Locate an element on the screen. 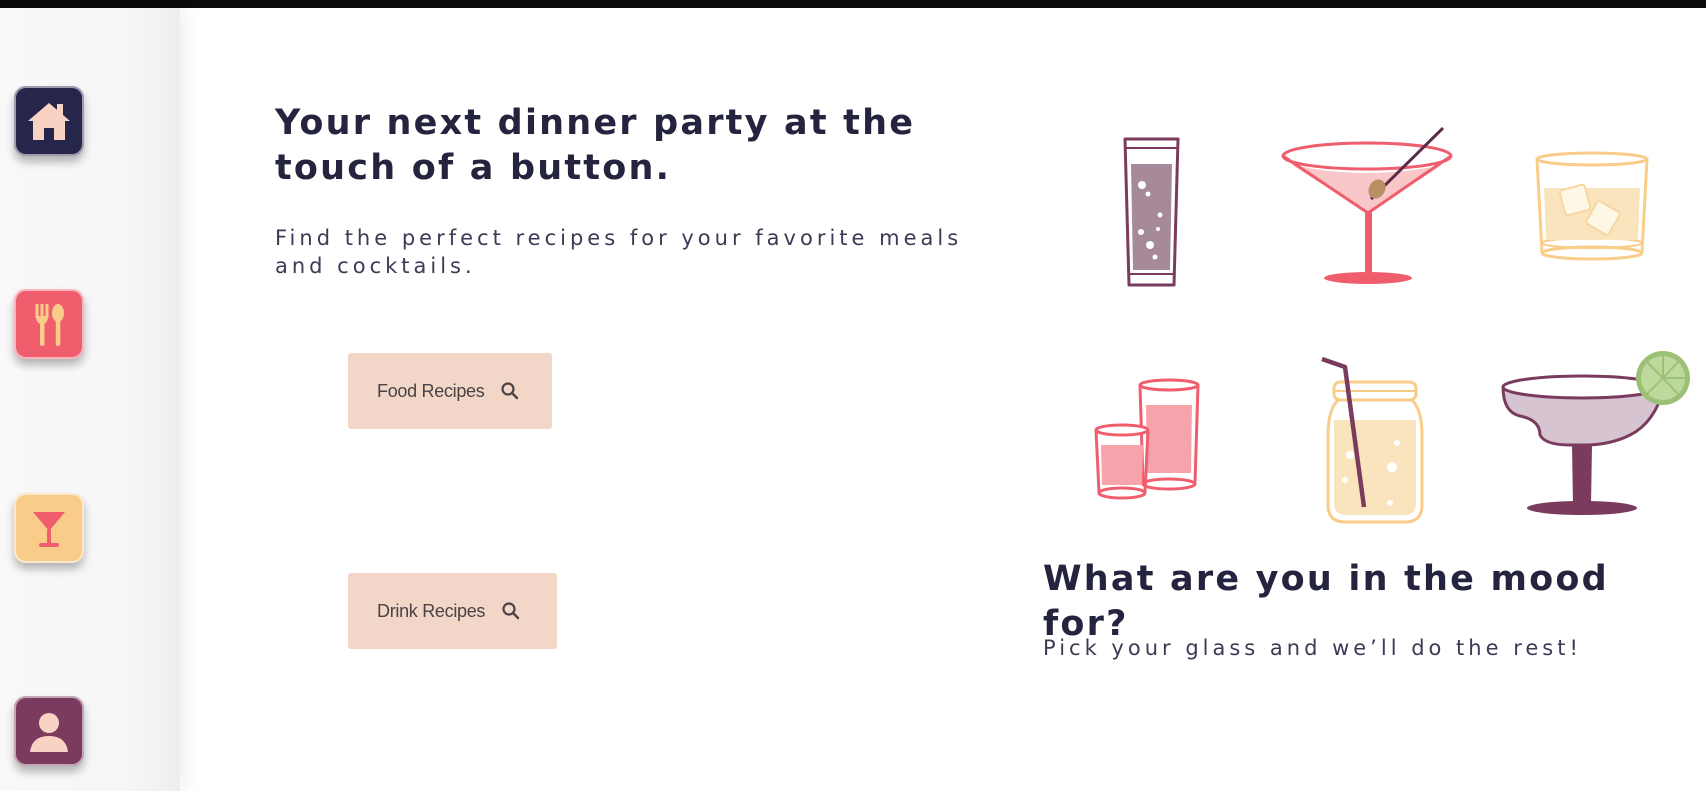  sidebar-item-home is located at coordinates (49, 121).